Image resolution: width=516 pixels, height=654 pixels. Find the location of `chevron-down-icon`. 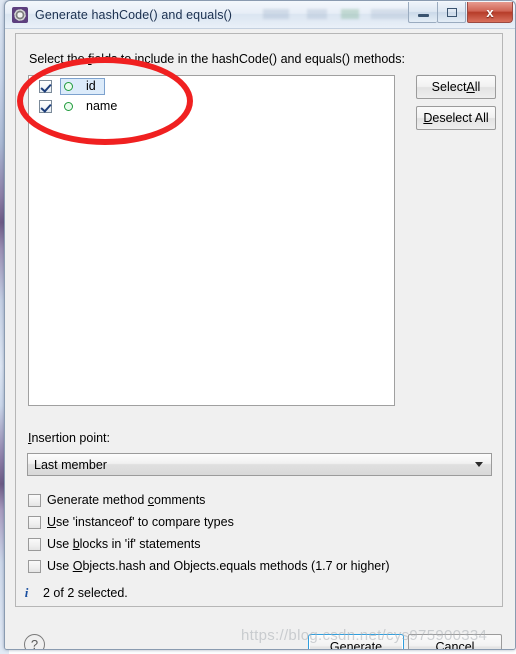

chevron-down-icon is located at coordinates (479, 464).